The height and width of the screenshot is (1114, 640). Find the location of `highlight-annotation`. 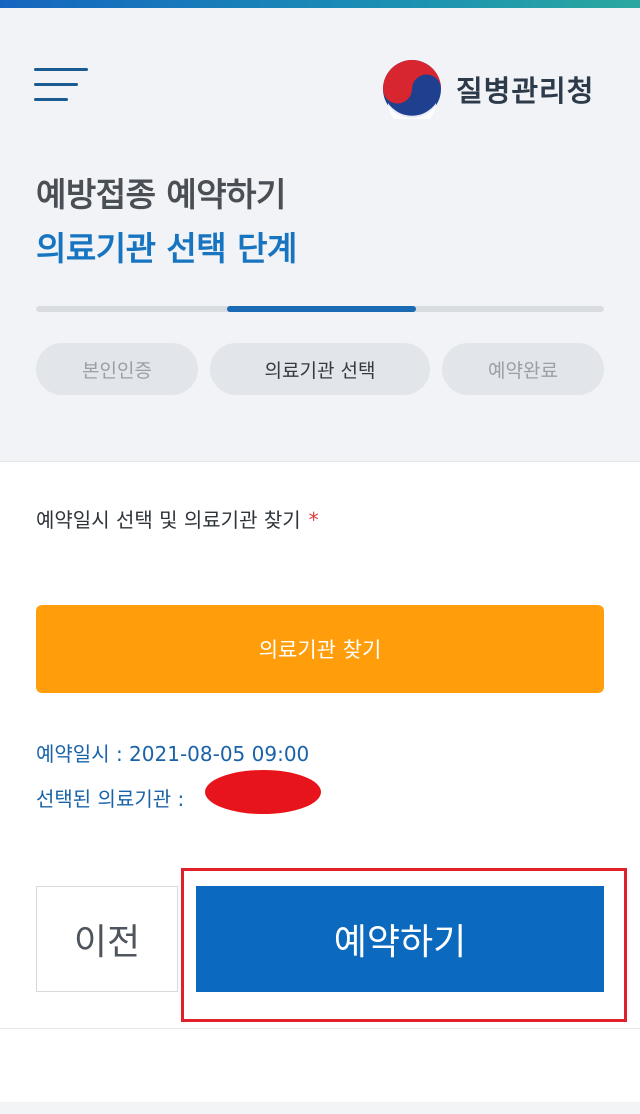

highlight-annotation is located at coordinates (404, 945).